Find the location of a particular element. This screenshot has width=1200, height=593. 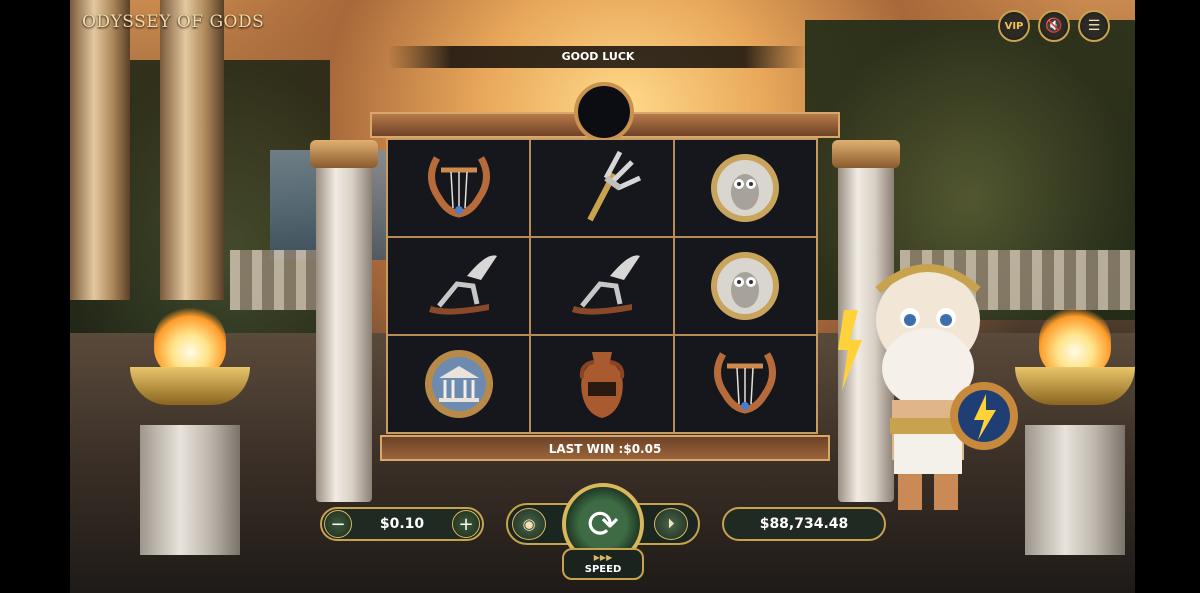

speed-button: ▶▶▶ SPEED is located at coordinates (603, 564).